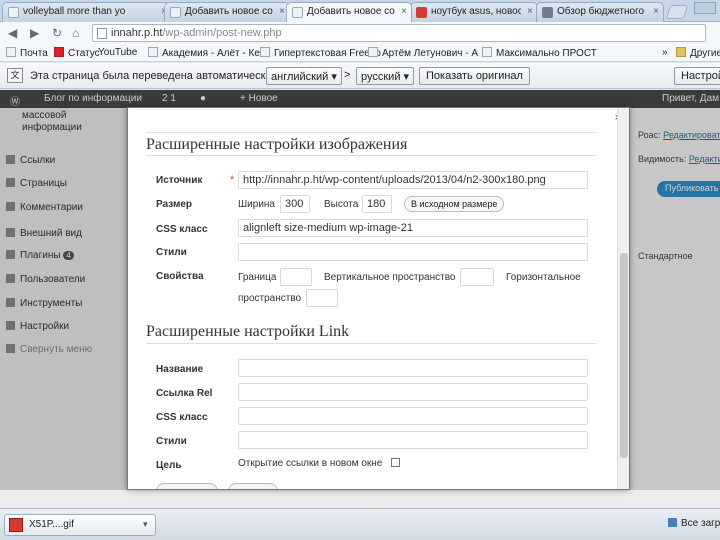 The width and height of the screenshot is (720, 540). What do you see at coordinates (705, 53) in the screenshot?
I see `bookmark-label: Другие` at bounding box center [705, 53].